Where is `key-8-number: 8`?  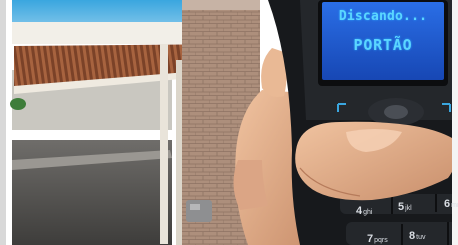 key-8-number: 8 is located at coordinates (412, 236).